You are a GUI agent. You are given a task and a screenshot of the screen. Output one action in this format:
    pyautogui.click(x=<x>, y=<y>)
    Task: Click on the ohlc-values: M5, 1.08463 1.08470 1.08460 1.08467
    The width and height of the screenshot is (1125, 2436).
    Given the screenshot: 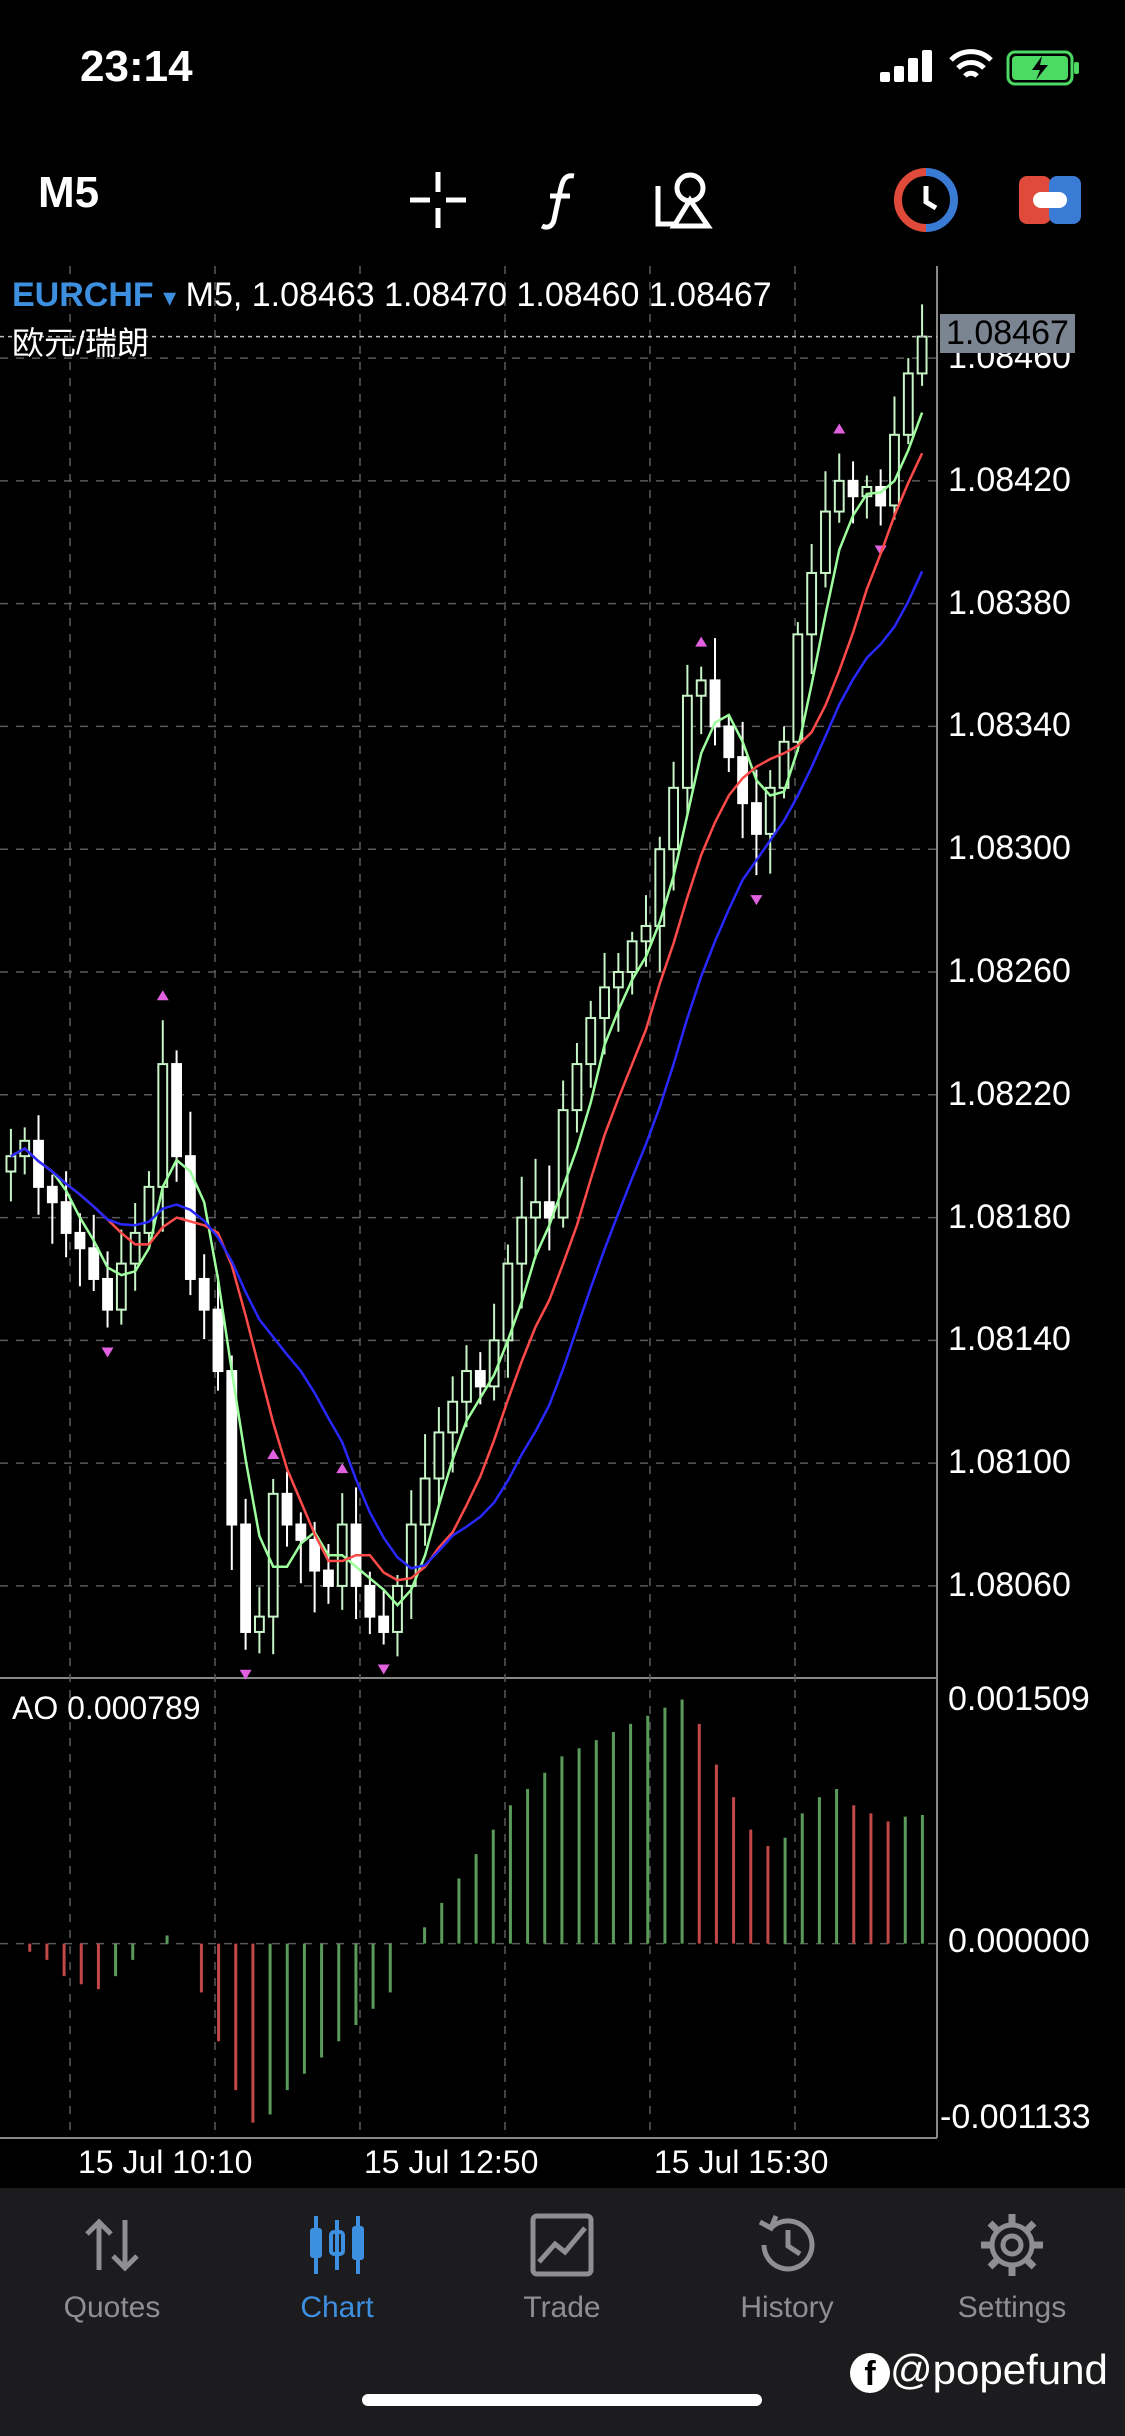 What is the action you would take?
    pyautogui.click(x=478, y=295)
    